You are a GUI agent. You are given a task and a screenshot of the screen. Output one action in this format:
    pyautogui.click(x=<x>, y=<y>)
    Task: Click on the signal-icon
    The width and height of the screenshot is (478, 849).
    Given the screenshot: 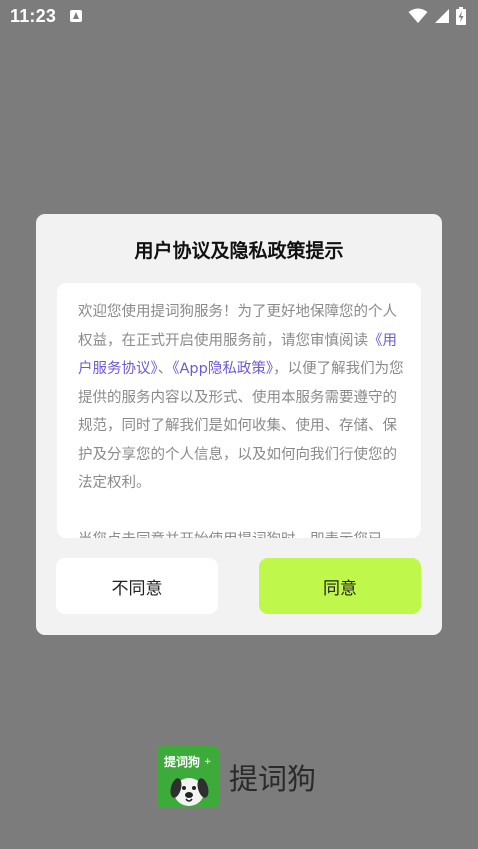 What is the action you would take?
    pyautogui.click(x=442, y=16)
    